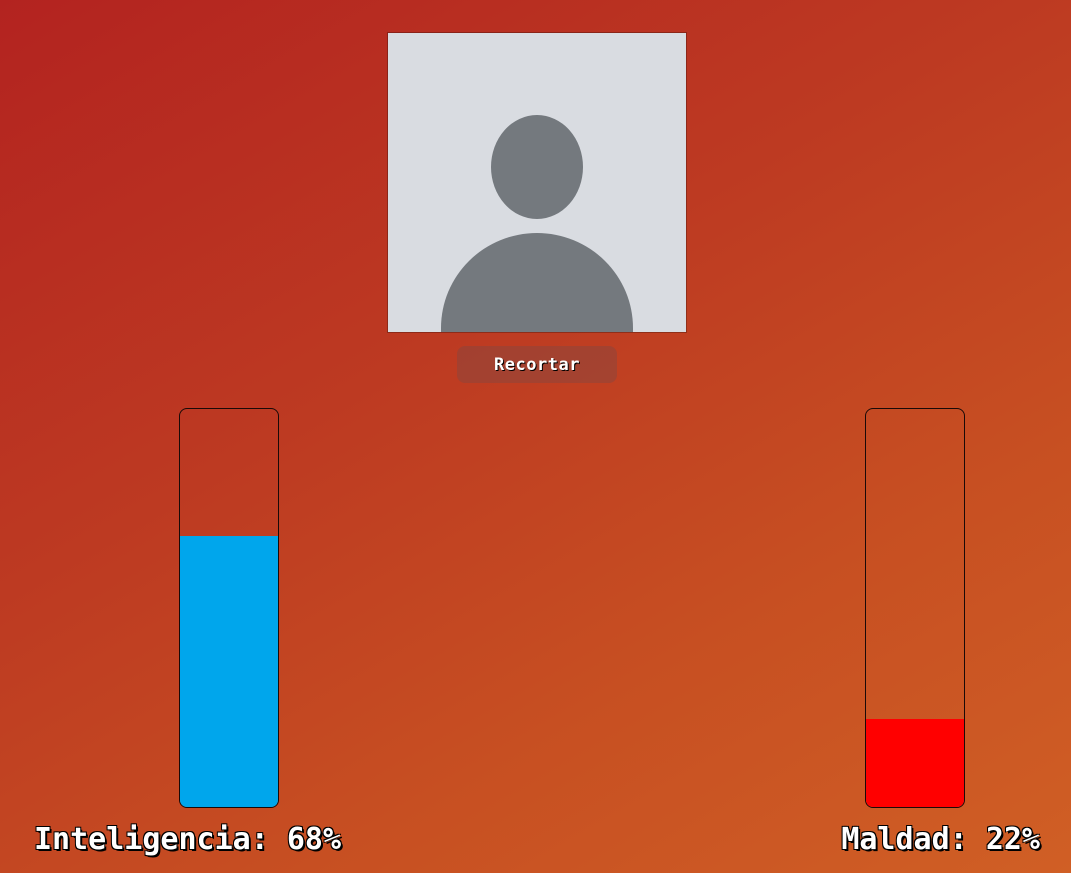  What do you see at coordinates (537, 223) in the screenshot?
I see `user-silhouette-icon` at bounding box center [537, 223].